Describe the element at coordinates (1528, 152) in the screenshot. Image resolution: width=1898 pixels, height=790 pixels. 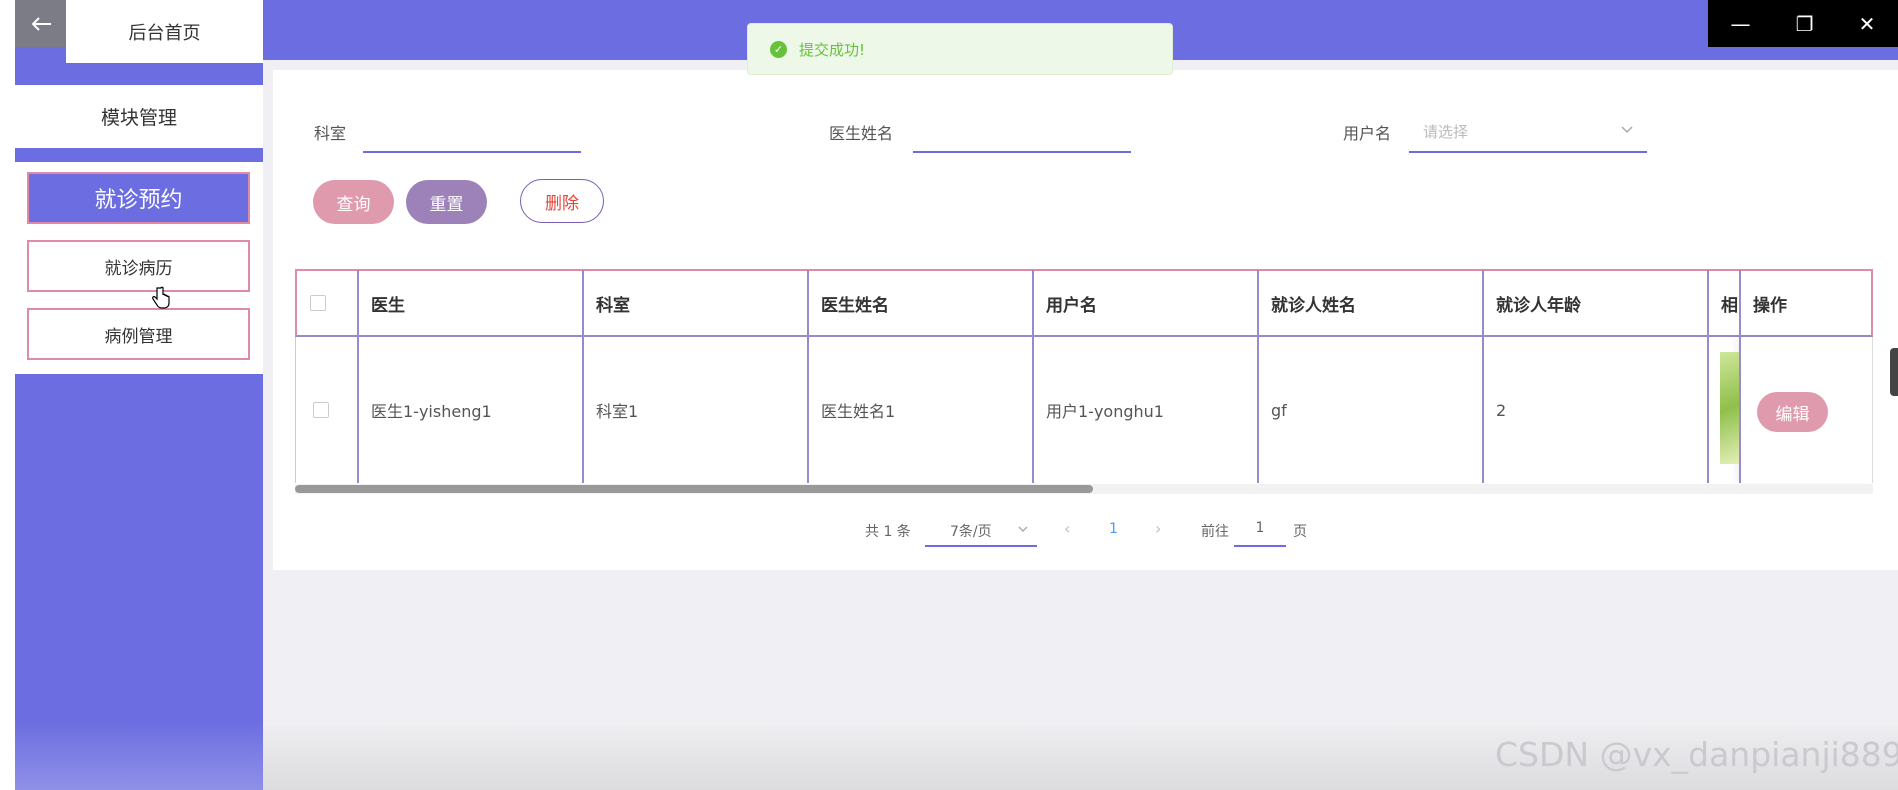
I see `username-select-underline` at that location.